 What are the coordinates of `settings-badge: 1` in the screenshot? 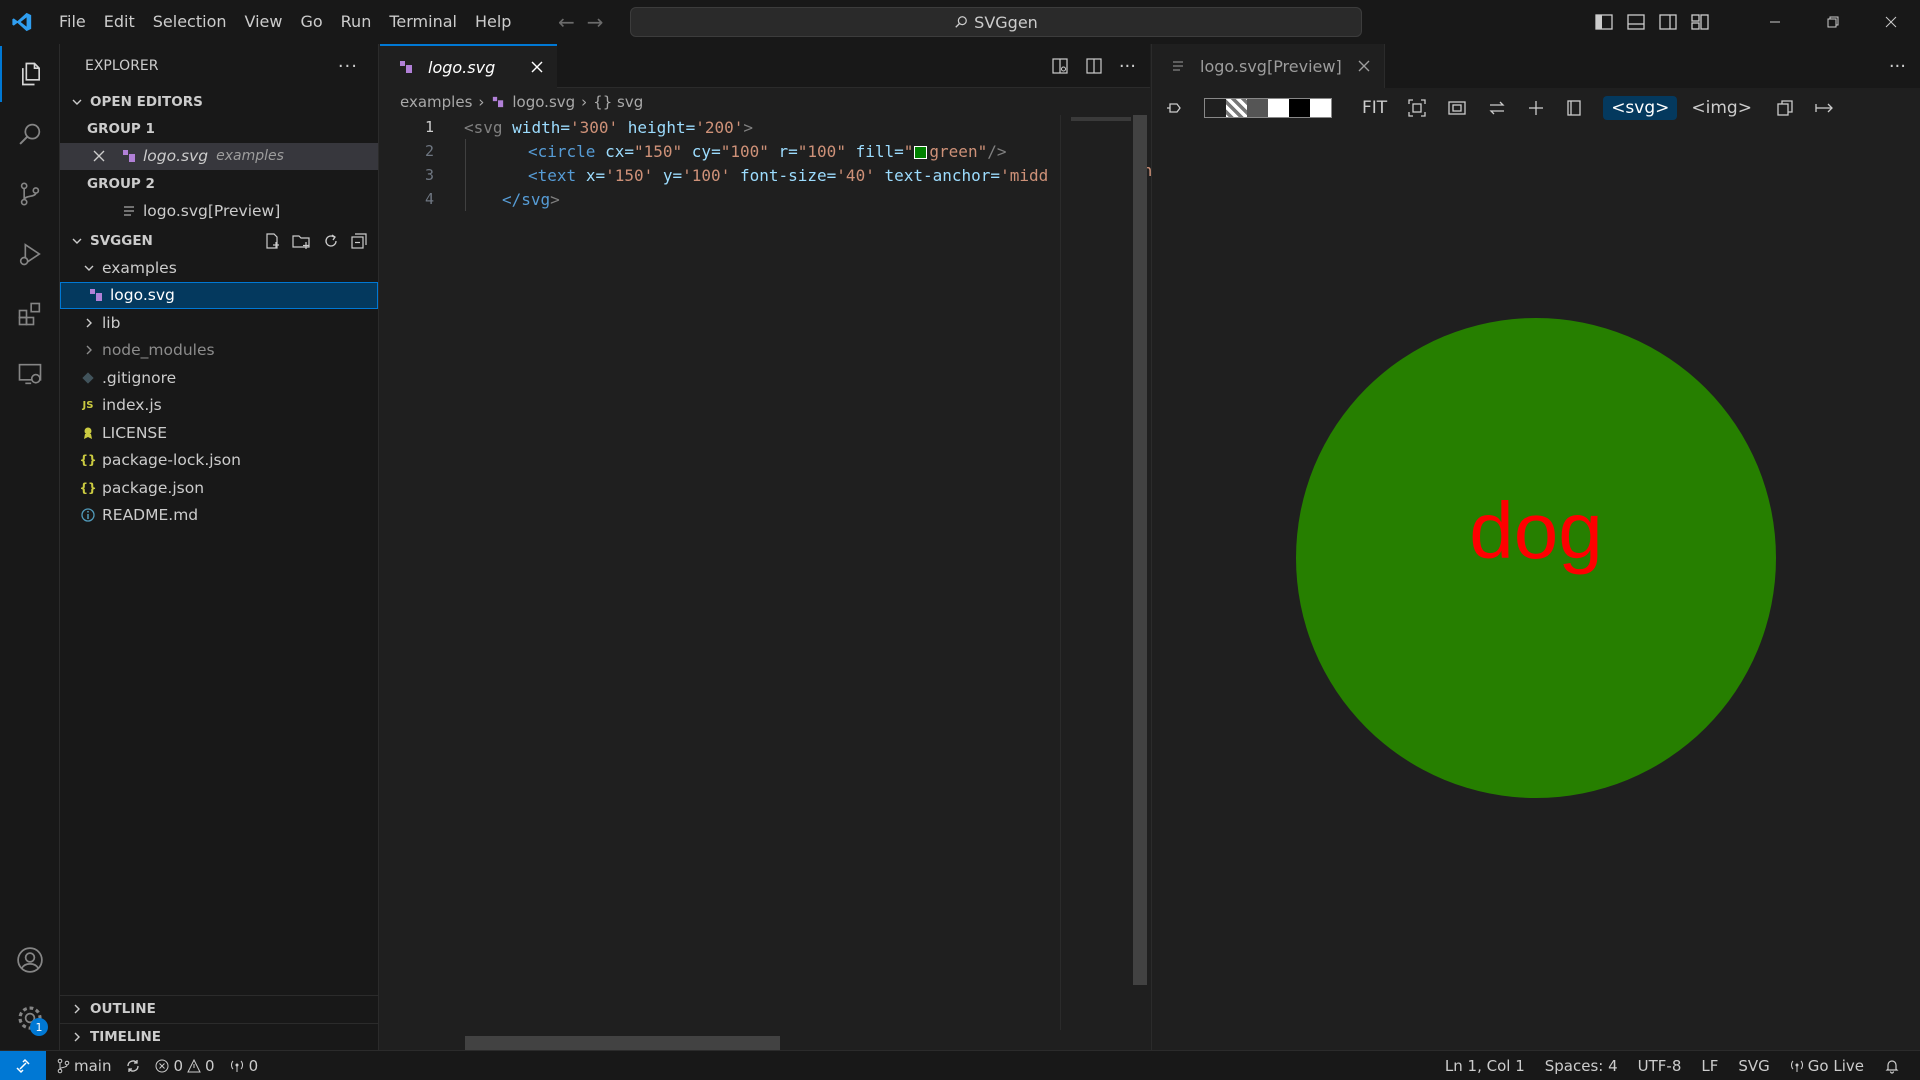 It's located at (39, 1027).